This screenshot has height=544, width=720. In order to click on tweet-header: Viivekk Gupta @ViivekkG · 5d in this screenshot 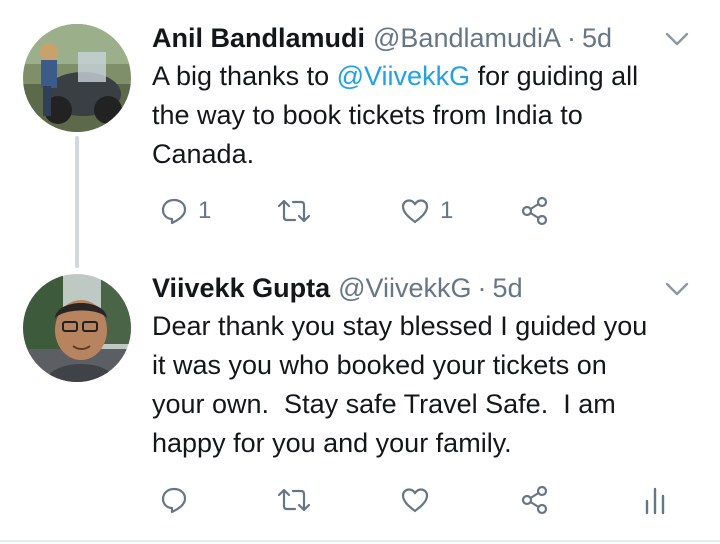, I will do `click(337, 288)`.